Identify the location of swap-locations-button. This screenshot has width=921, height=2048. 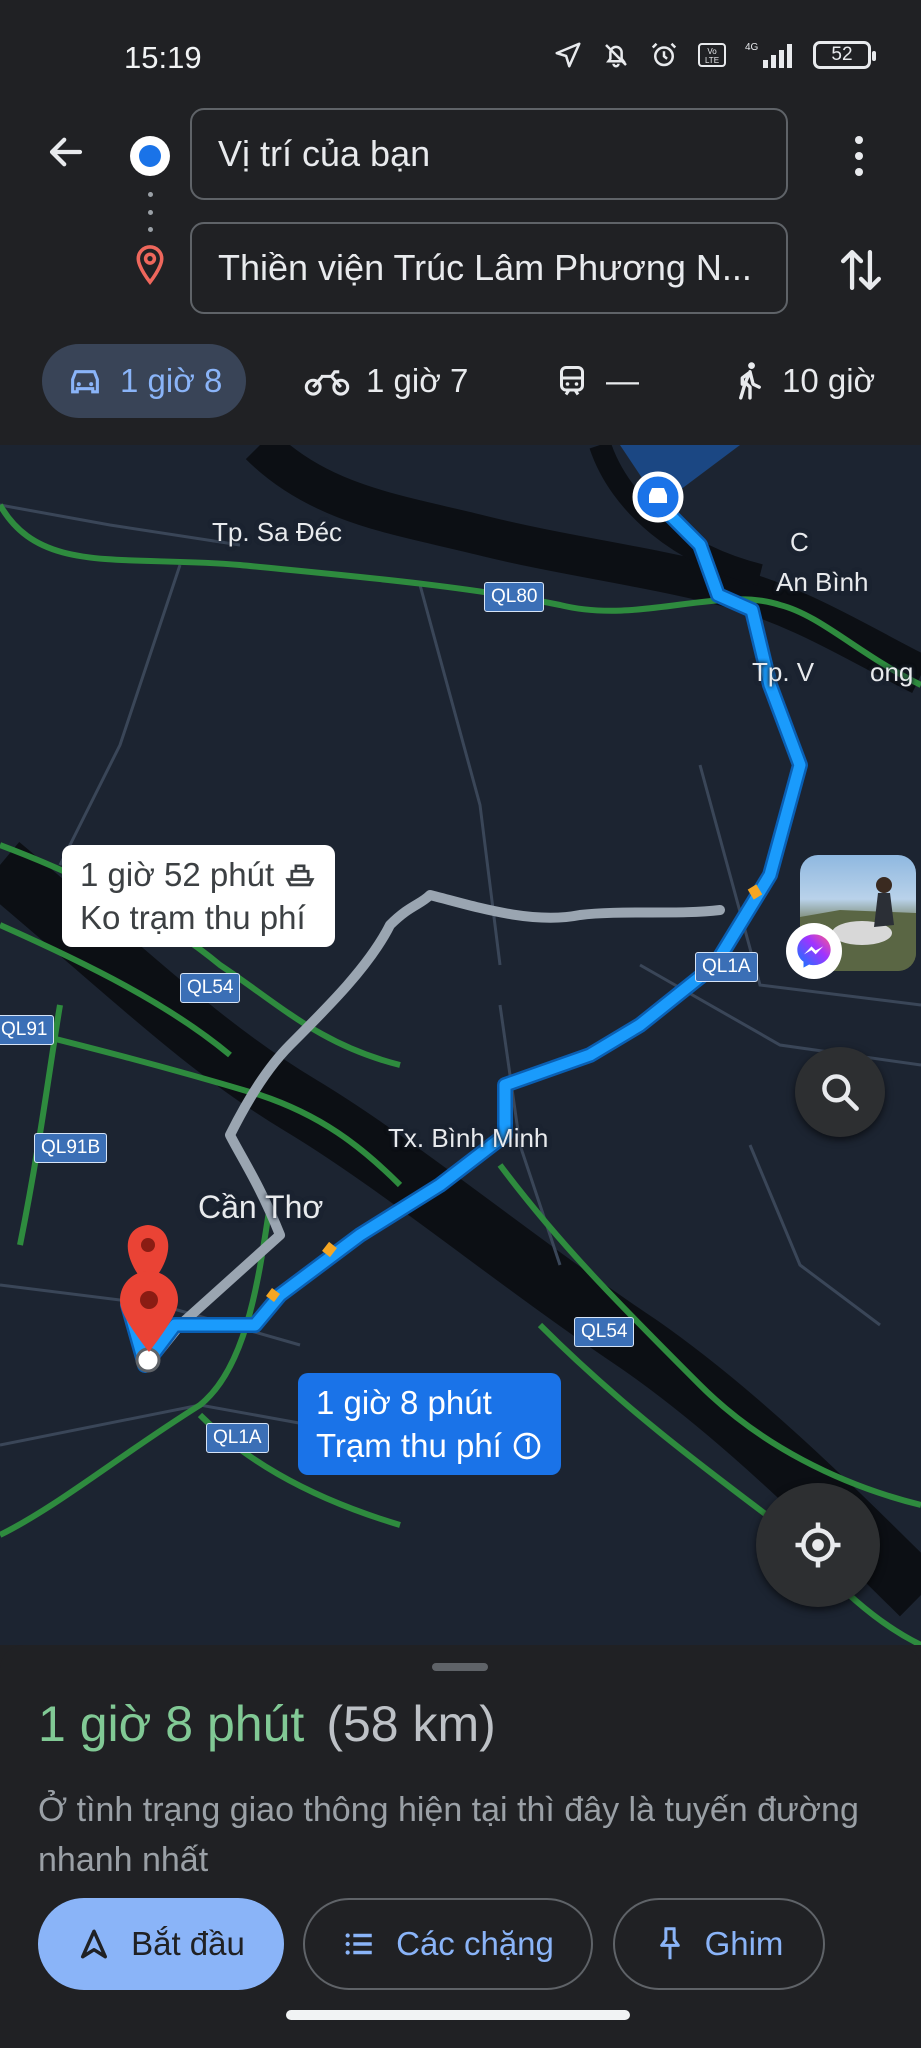
(861, 270).